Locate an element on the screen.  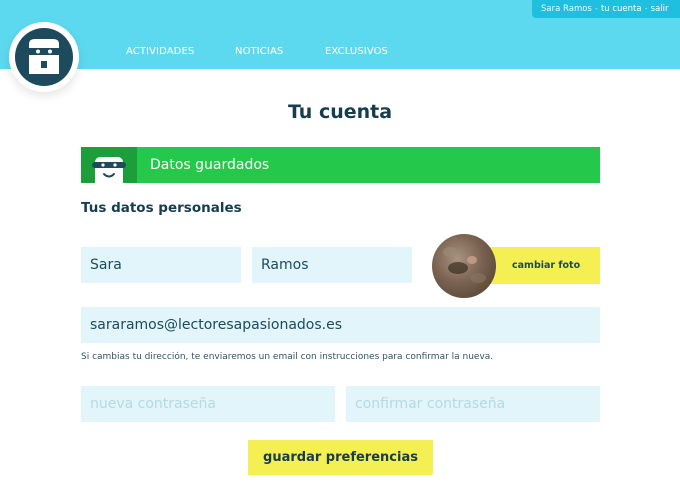
banner-badge is located at coordinates (109, 165).